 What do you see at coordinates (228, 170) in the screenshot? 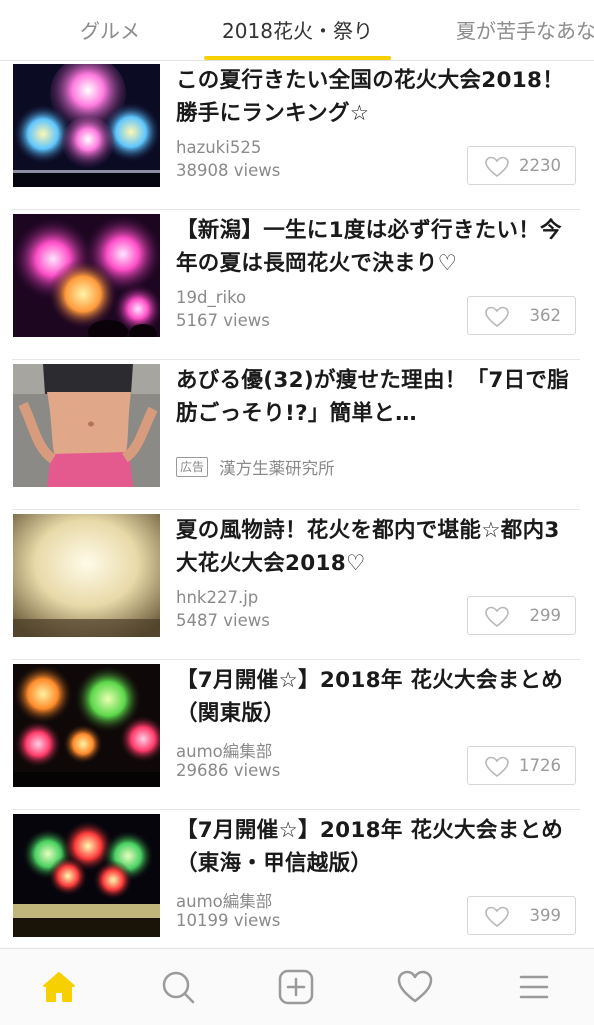
I see `article-views: 38908 views` at bounding box center [228, 170].